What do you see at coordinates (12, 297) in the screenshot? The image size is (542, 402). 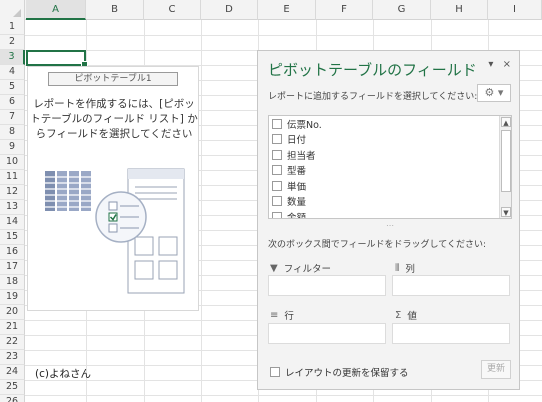 I see `row-header: 19` at bounding box center [12, 297].